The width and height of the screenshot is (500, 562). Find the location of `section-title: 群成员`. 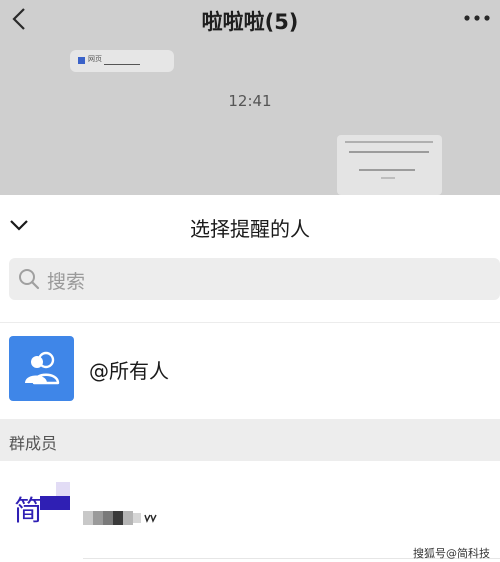

section-title: 群成员 is located at coordinates (33, 443).